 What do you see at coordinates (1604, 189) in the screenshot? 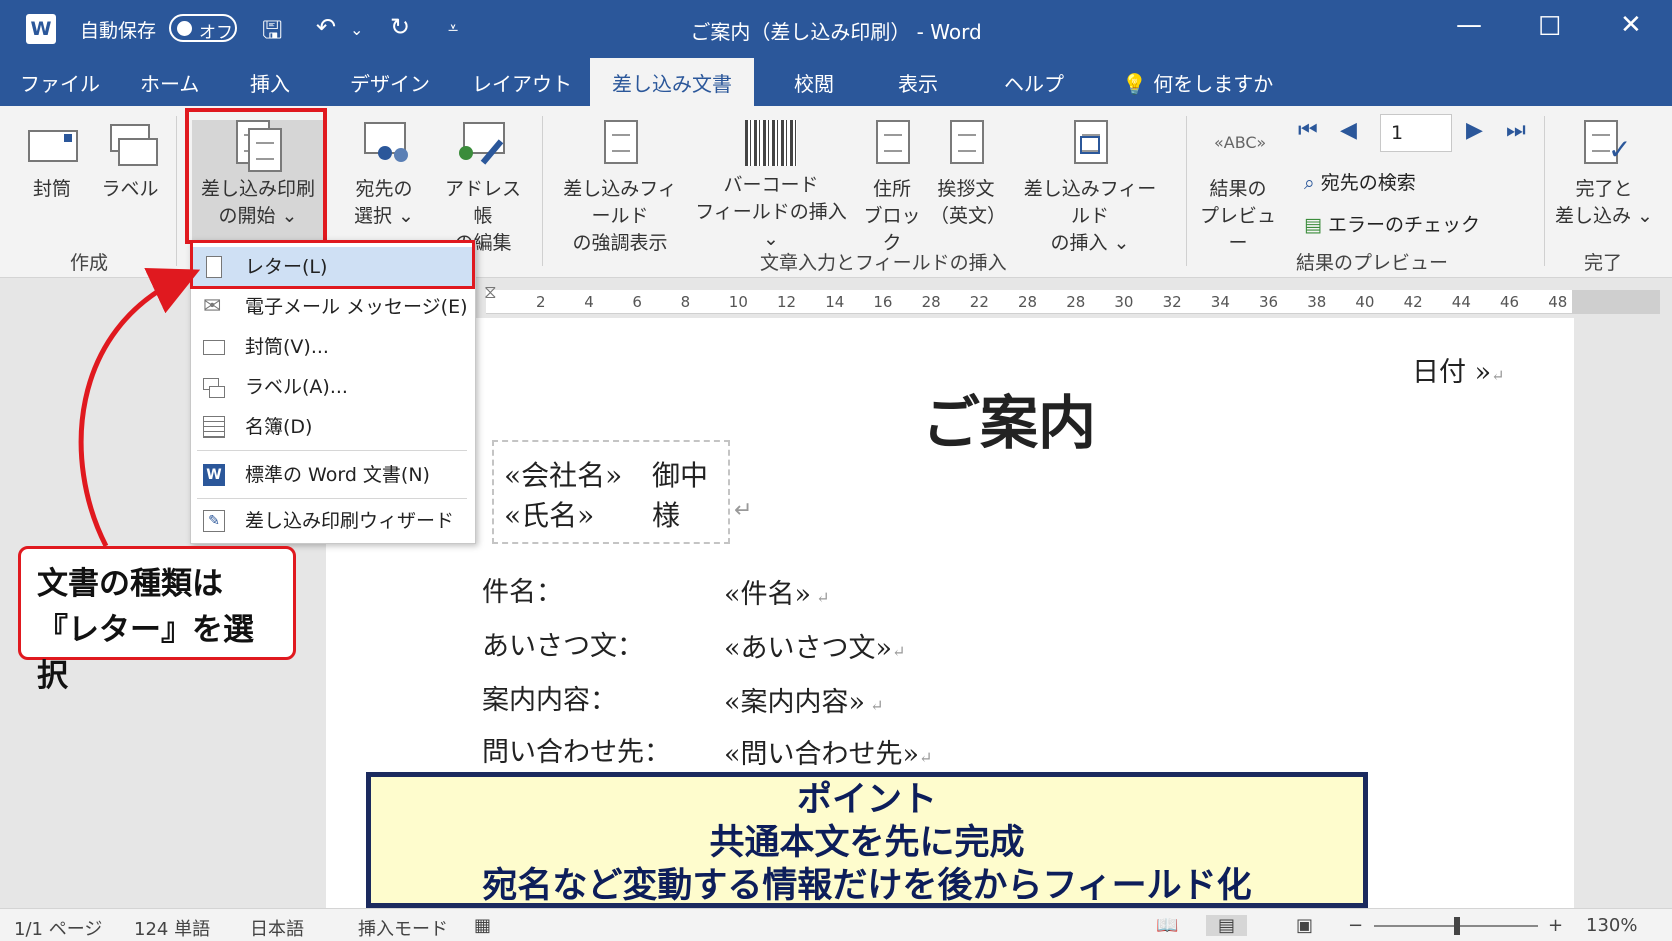
I see `finish-label-1: 完了と` at bounding box center [1604, 189].